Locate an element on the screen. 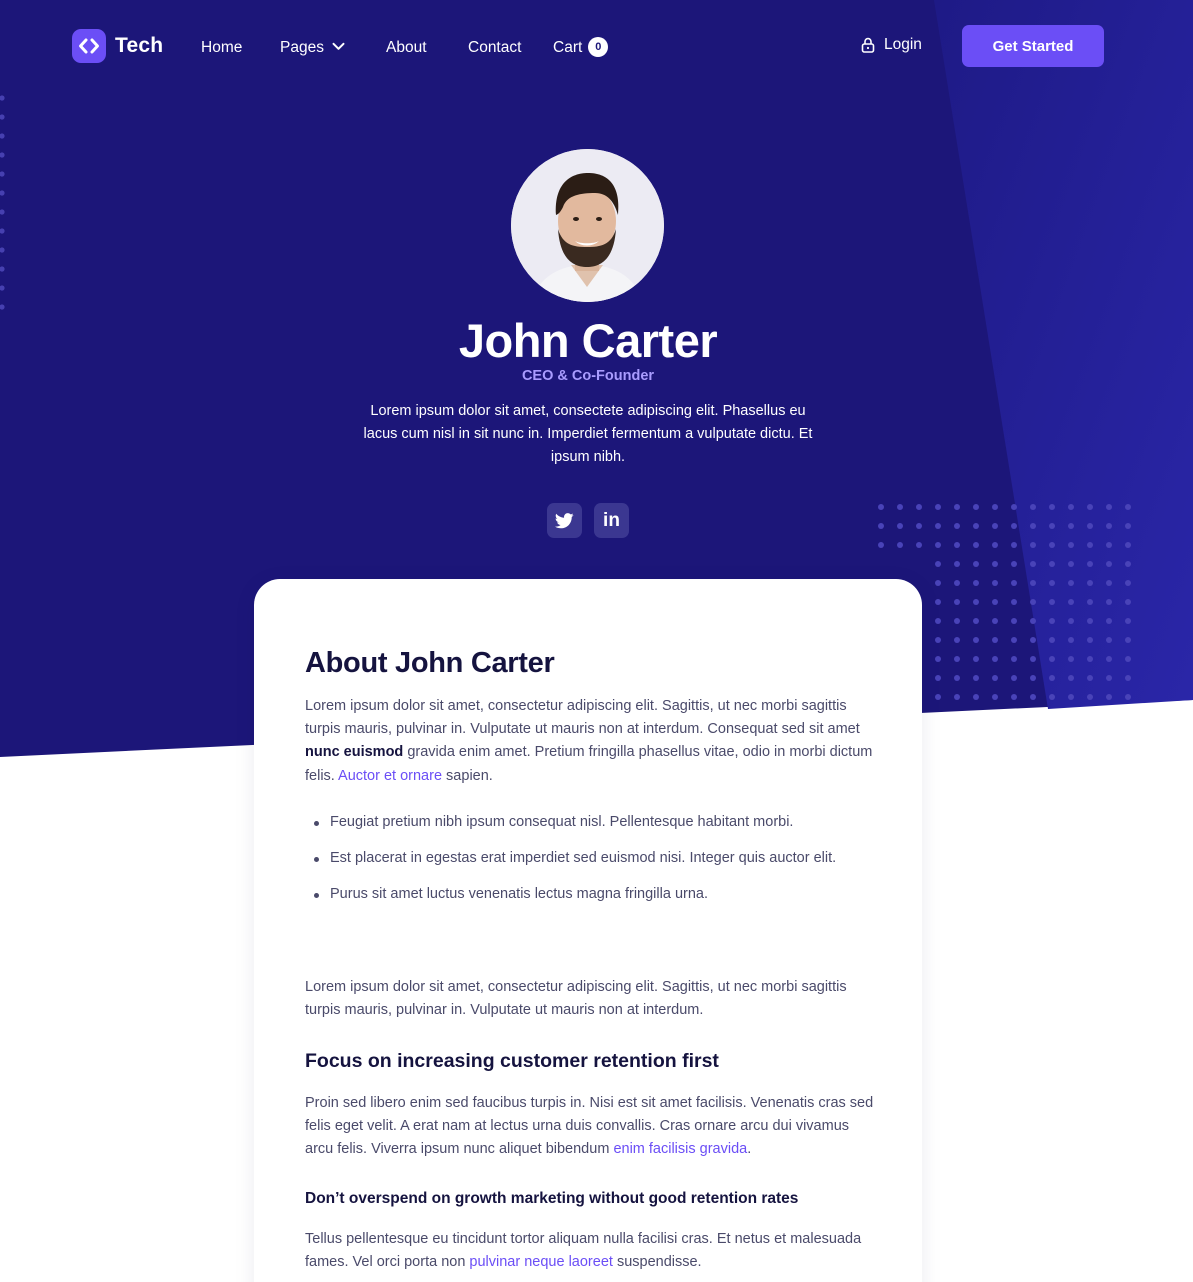 The height and width of the screenshot is (1282, 1193). cart-count-badge: 0 is located at coordinates (598, 46).